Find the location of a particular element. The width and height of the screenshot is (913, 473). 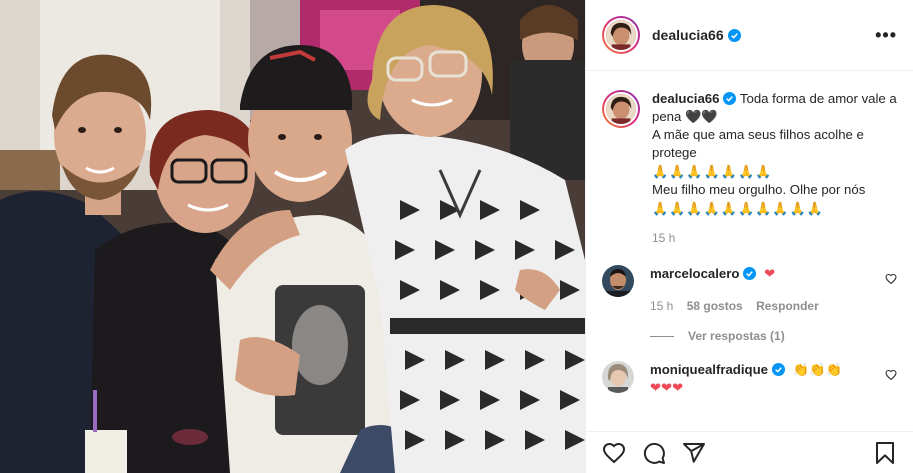

post-header: dealucia66 ••• is located at coordinates (749, 35).